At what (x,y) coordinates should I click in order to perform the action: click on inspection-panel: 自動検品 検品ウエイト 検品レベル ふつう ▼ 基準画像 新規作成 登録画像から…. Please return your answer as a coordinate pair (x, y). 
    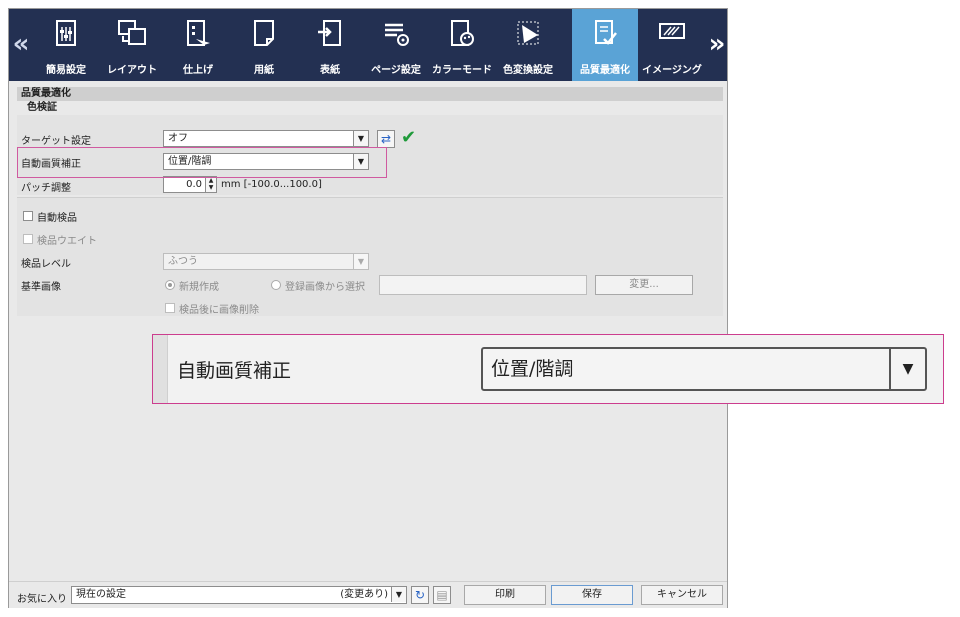
    Looking at the image, I should click on (370, 256).